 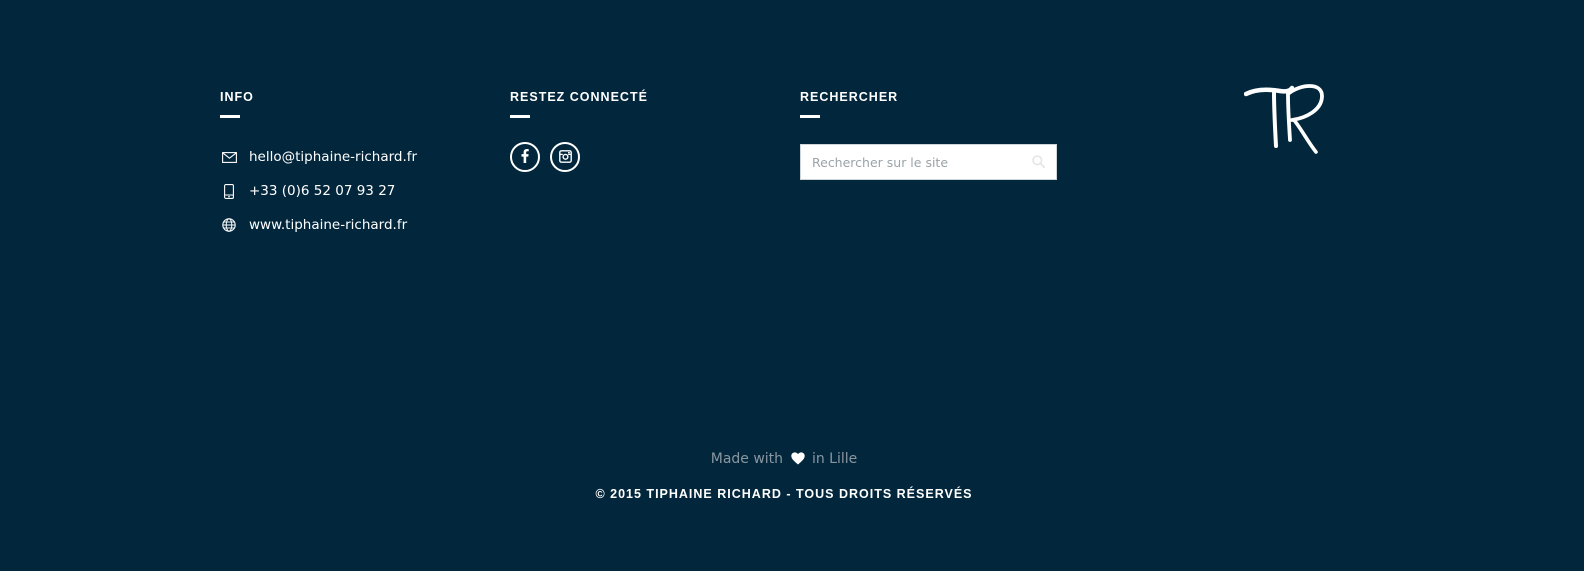 I want to click on instagram-button, so click(x=565, y=157).